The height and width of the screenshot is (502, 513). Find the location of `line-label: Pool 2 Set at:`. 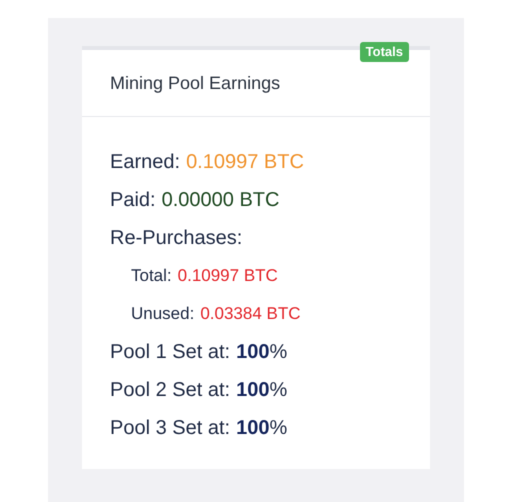

line-label: Pool 2 Set at: is located at coordinates (170, 390).